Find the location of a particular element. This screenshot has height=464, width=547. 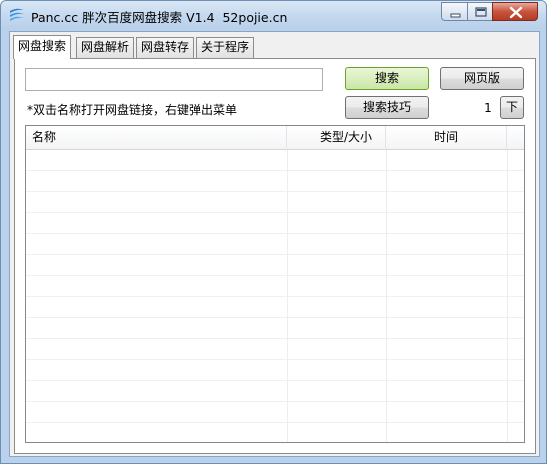

window-title: Panc.cc 胖次百度网盘搜索 V1.4 52pojie.cn is located at coordinates (159, 17).